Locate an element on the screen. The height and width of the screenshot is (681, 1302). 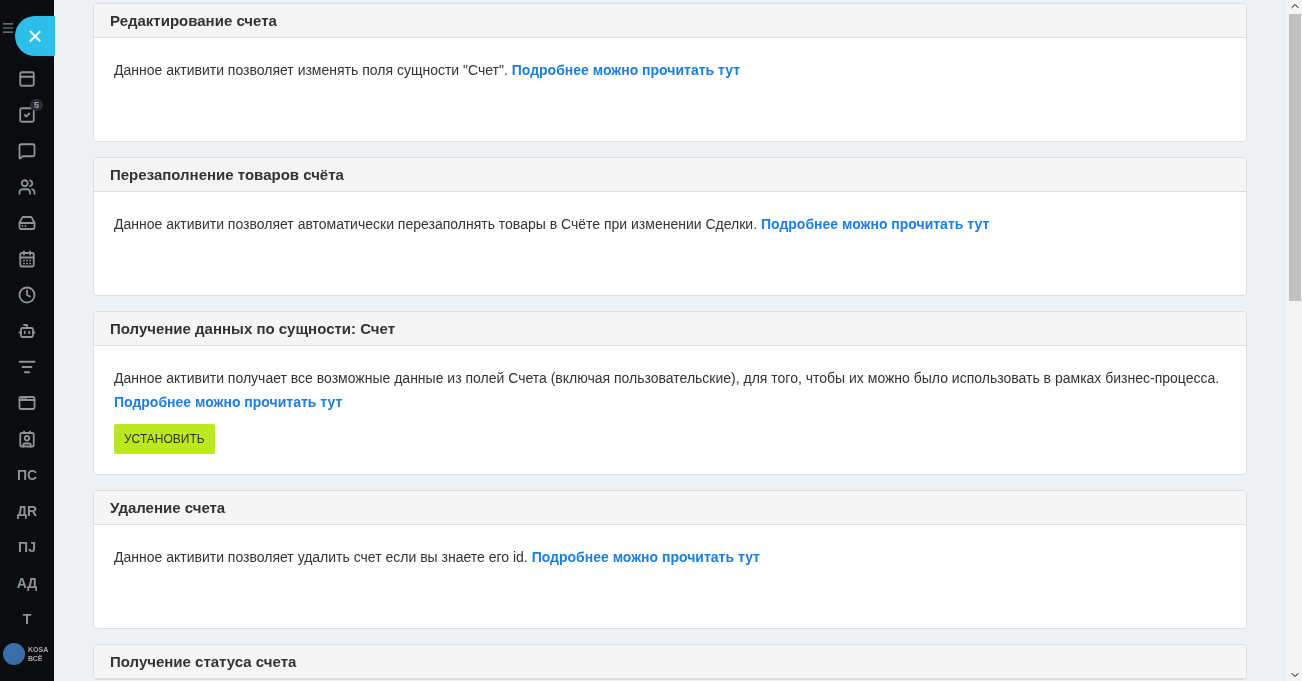
card-title: Получение статуса счета is located at coordinates (670, 662).